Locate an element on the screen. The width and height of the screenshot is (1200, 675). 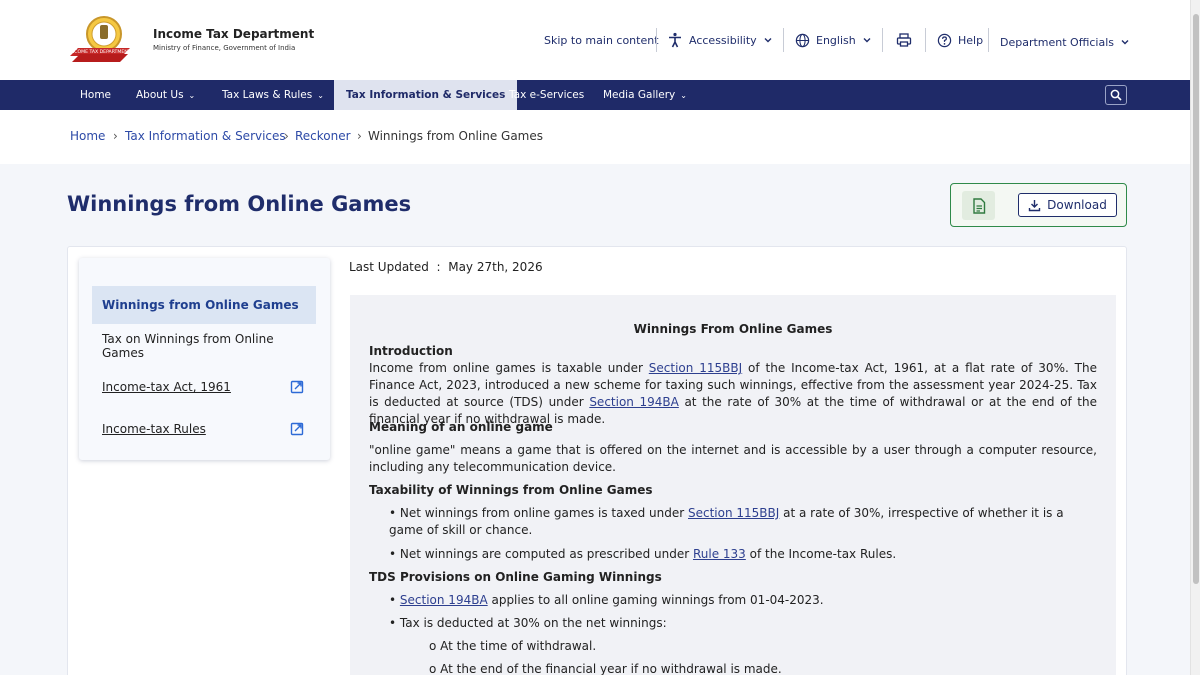
department-officials-menu: Department Officials is located at coordinates (1065, 42).